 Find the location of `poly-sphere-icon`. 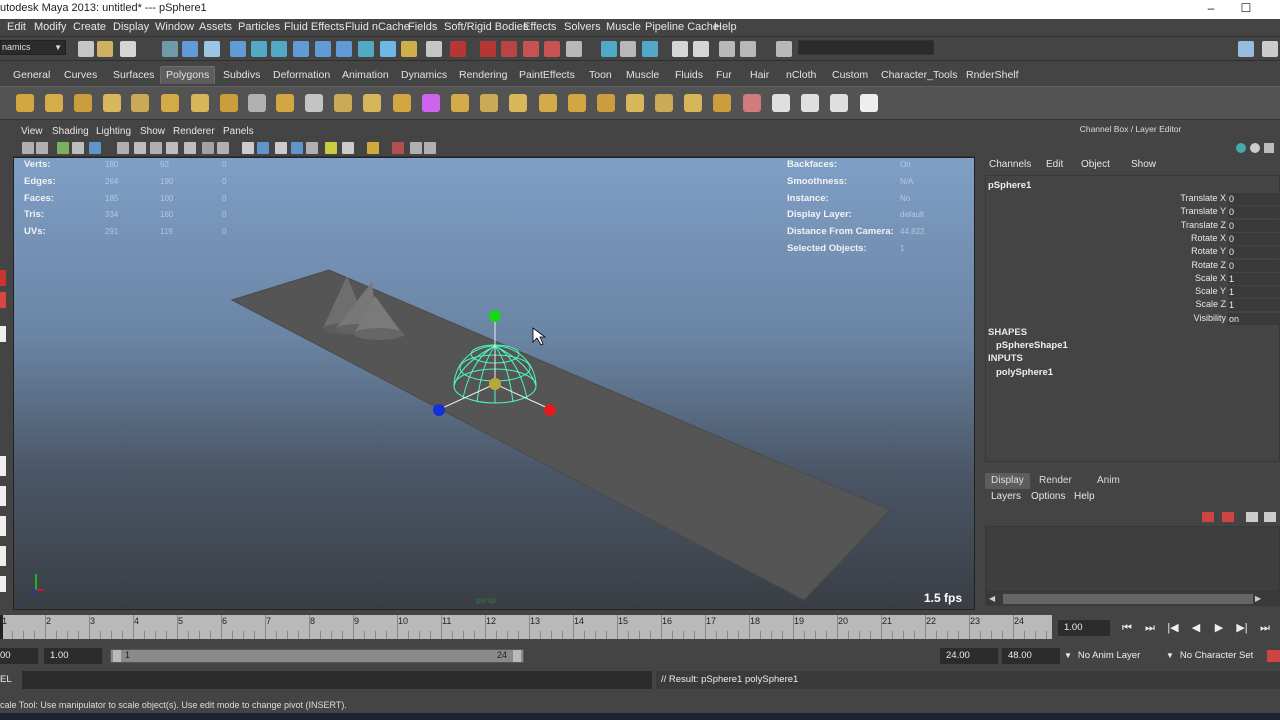

poly-sphere-icon is located at coordinates (25, 103).